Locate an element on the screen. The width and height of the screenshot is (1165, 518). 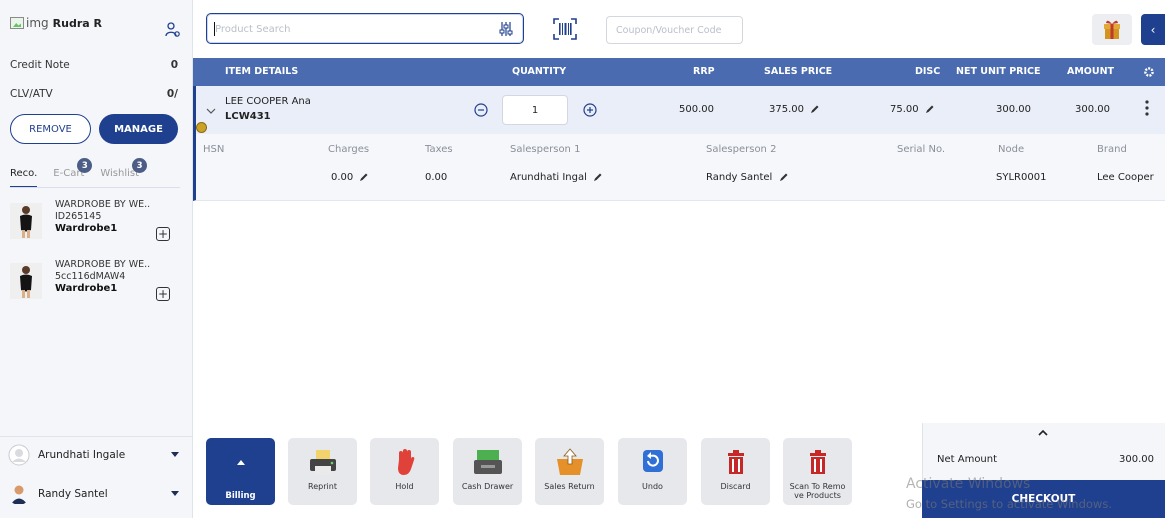
salesperson-2-value: Randy Santel is located at coordinates (739, 177).